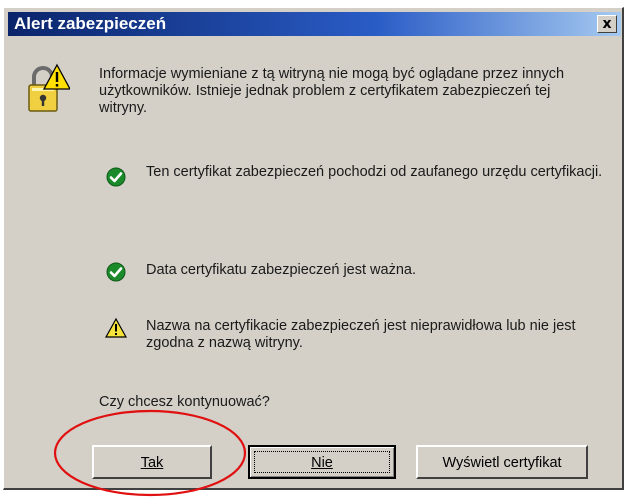 This screenshot has height=500, width=635. I want to click on view-certificate-label: Wyświetl certyfikat, so click(502, 463).